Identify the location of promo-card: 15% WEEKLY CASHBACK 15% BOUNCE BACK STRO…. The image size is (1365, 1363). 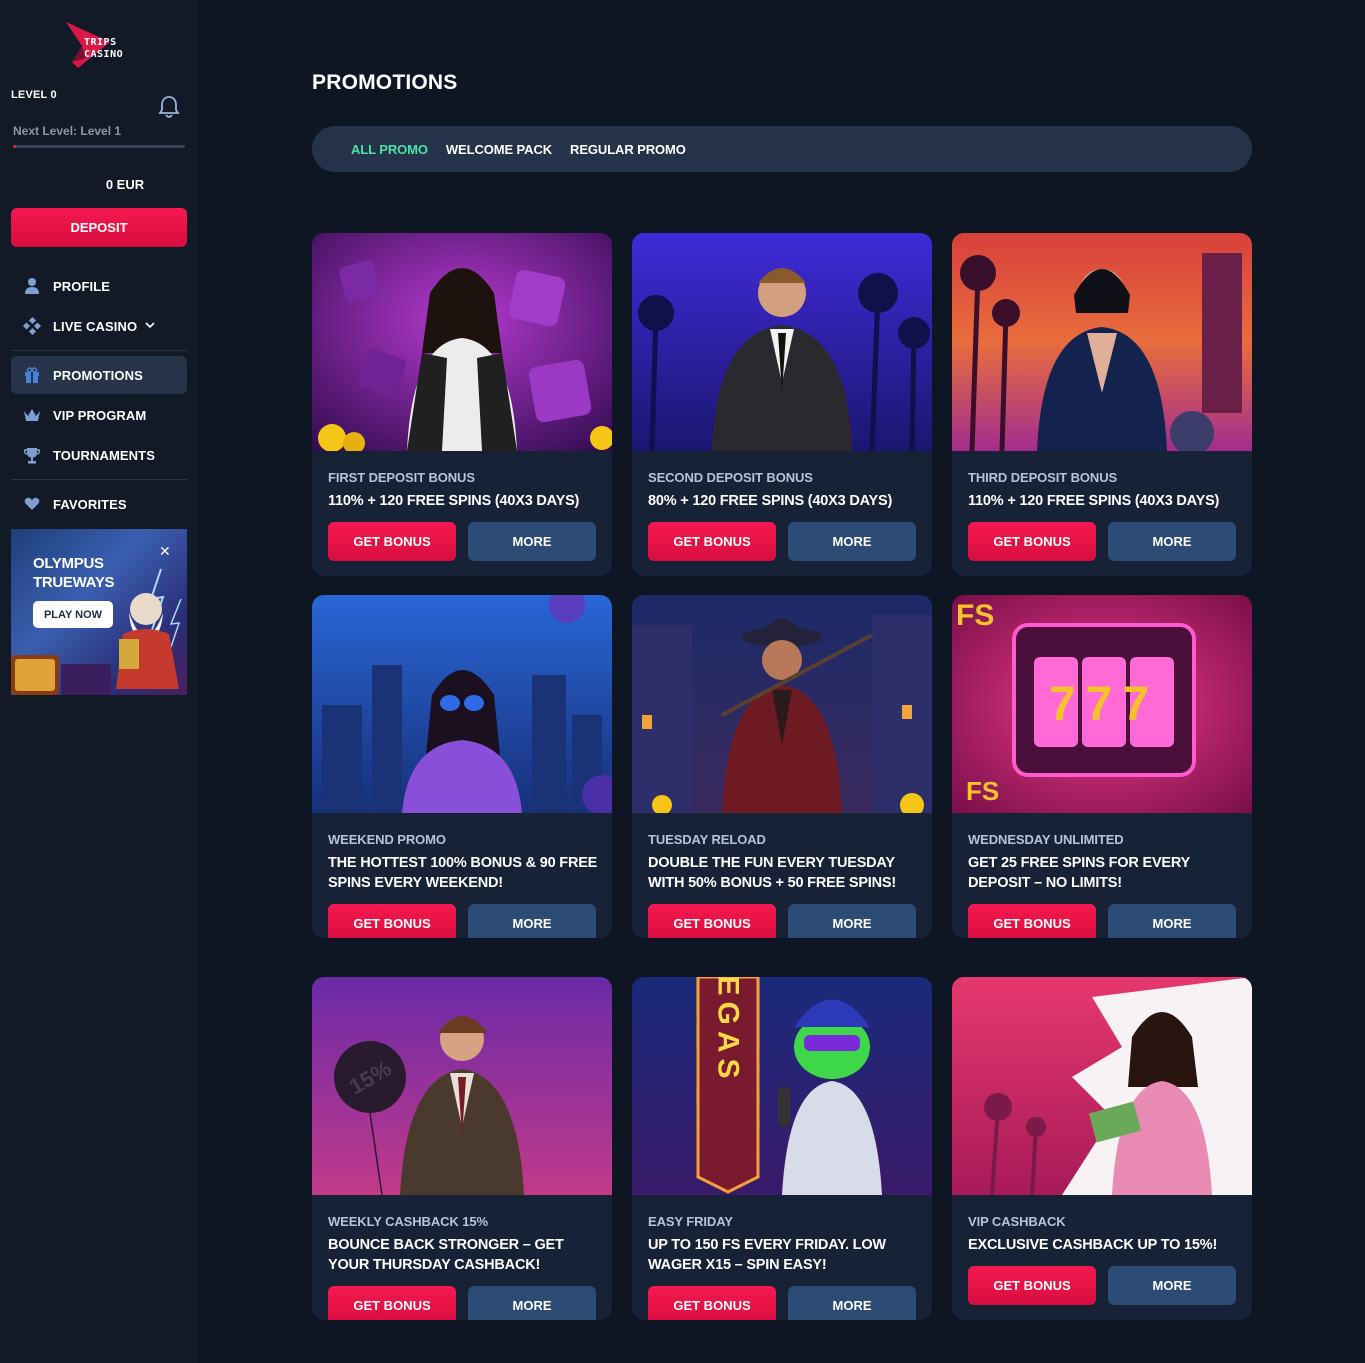
(462, 1148).